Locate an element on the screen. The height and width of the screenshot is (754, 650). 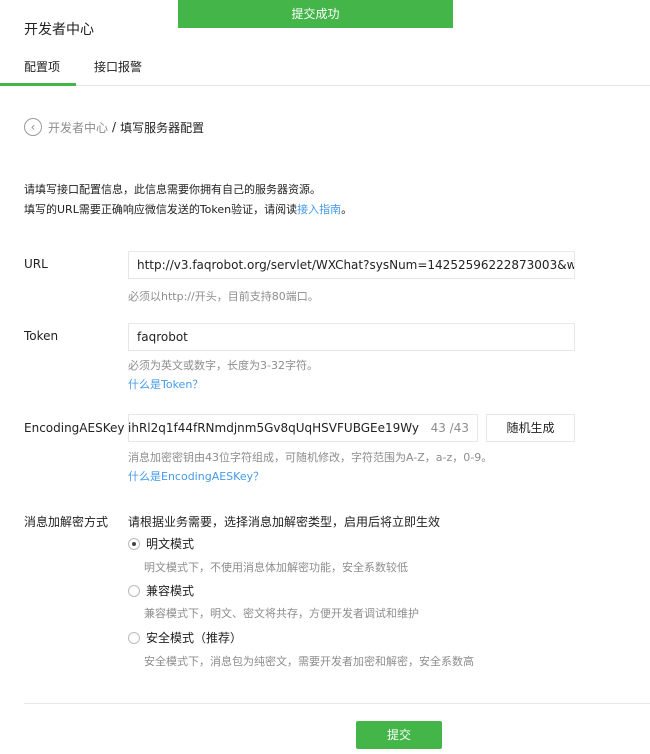
description-period: 。 is located at coordinates (347, 209).